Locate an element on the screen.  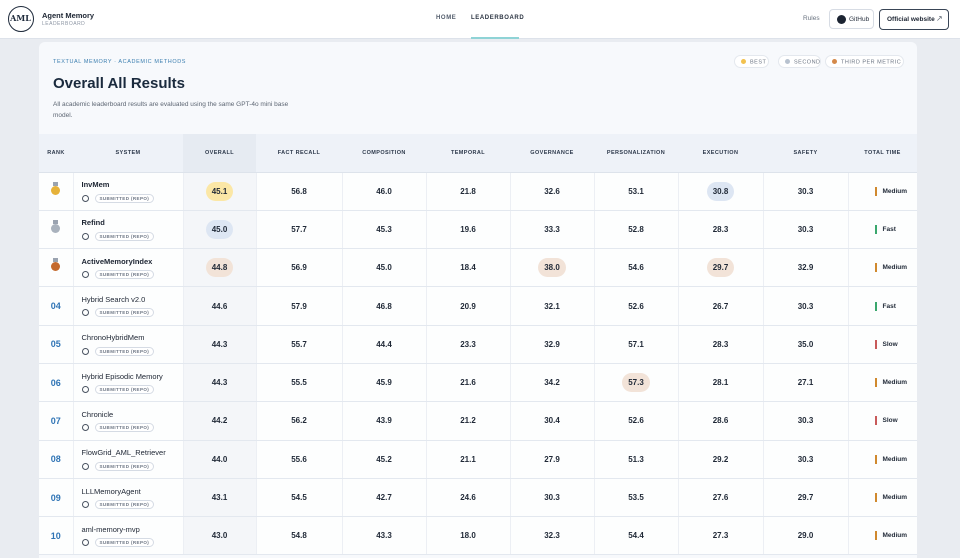
github-button: GitHub is located at coordinates (851, 19).